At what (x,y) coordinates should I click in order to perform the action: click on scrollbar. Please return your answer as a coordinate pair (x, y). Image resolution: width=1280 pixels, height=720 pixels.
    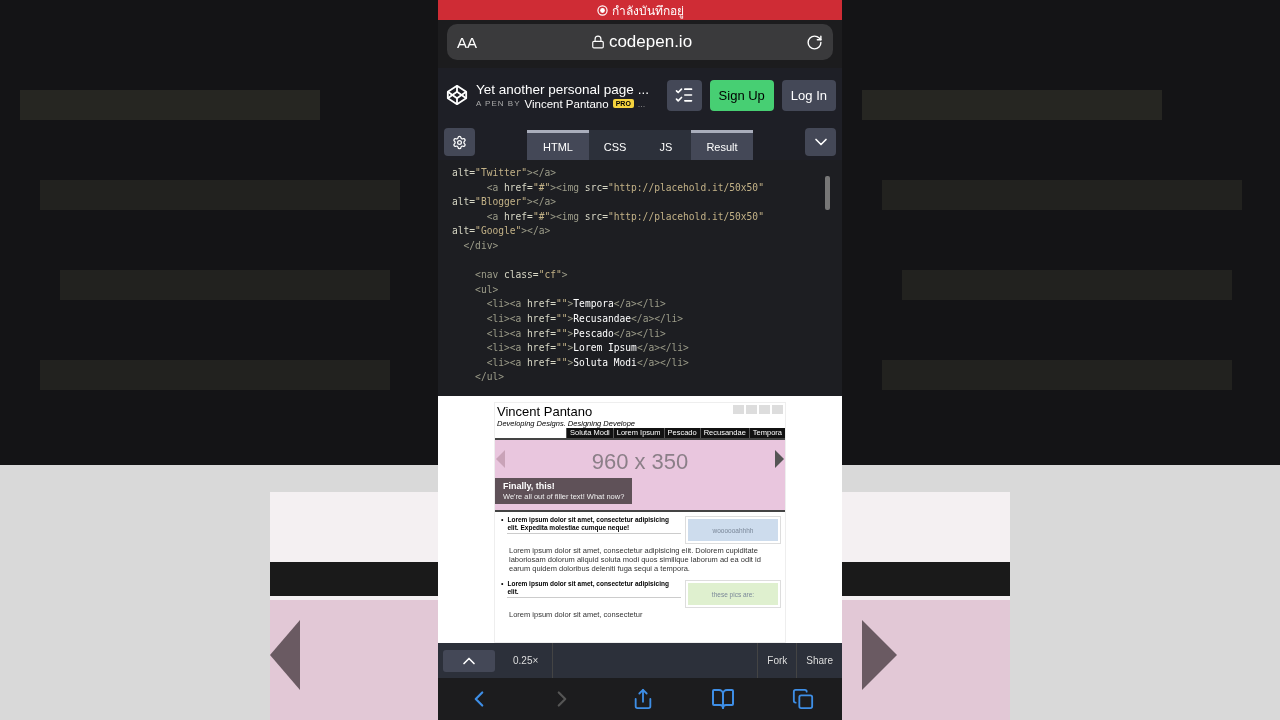
    Looking at the image, I should click on (827, 193).